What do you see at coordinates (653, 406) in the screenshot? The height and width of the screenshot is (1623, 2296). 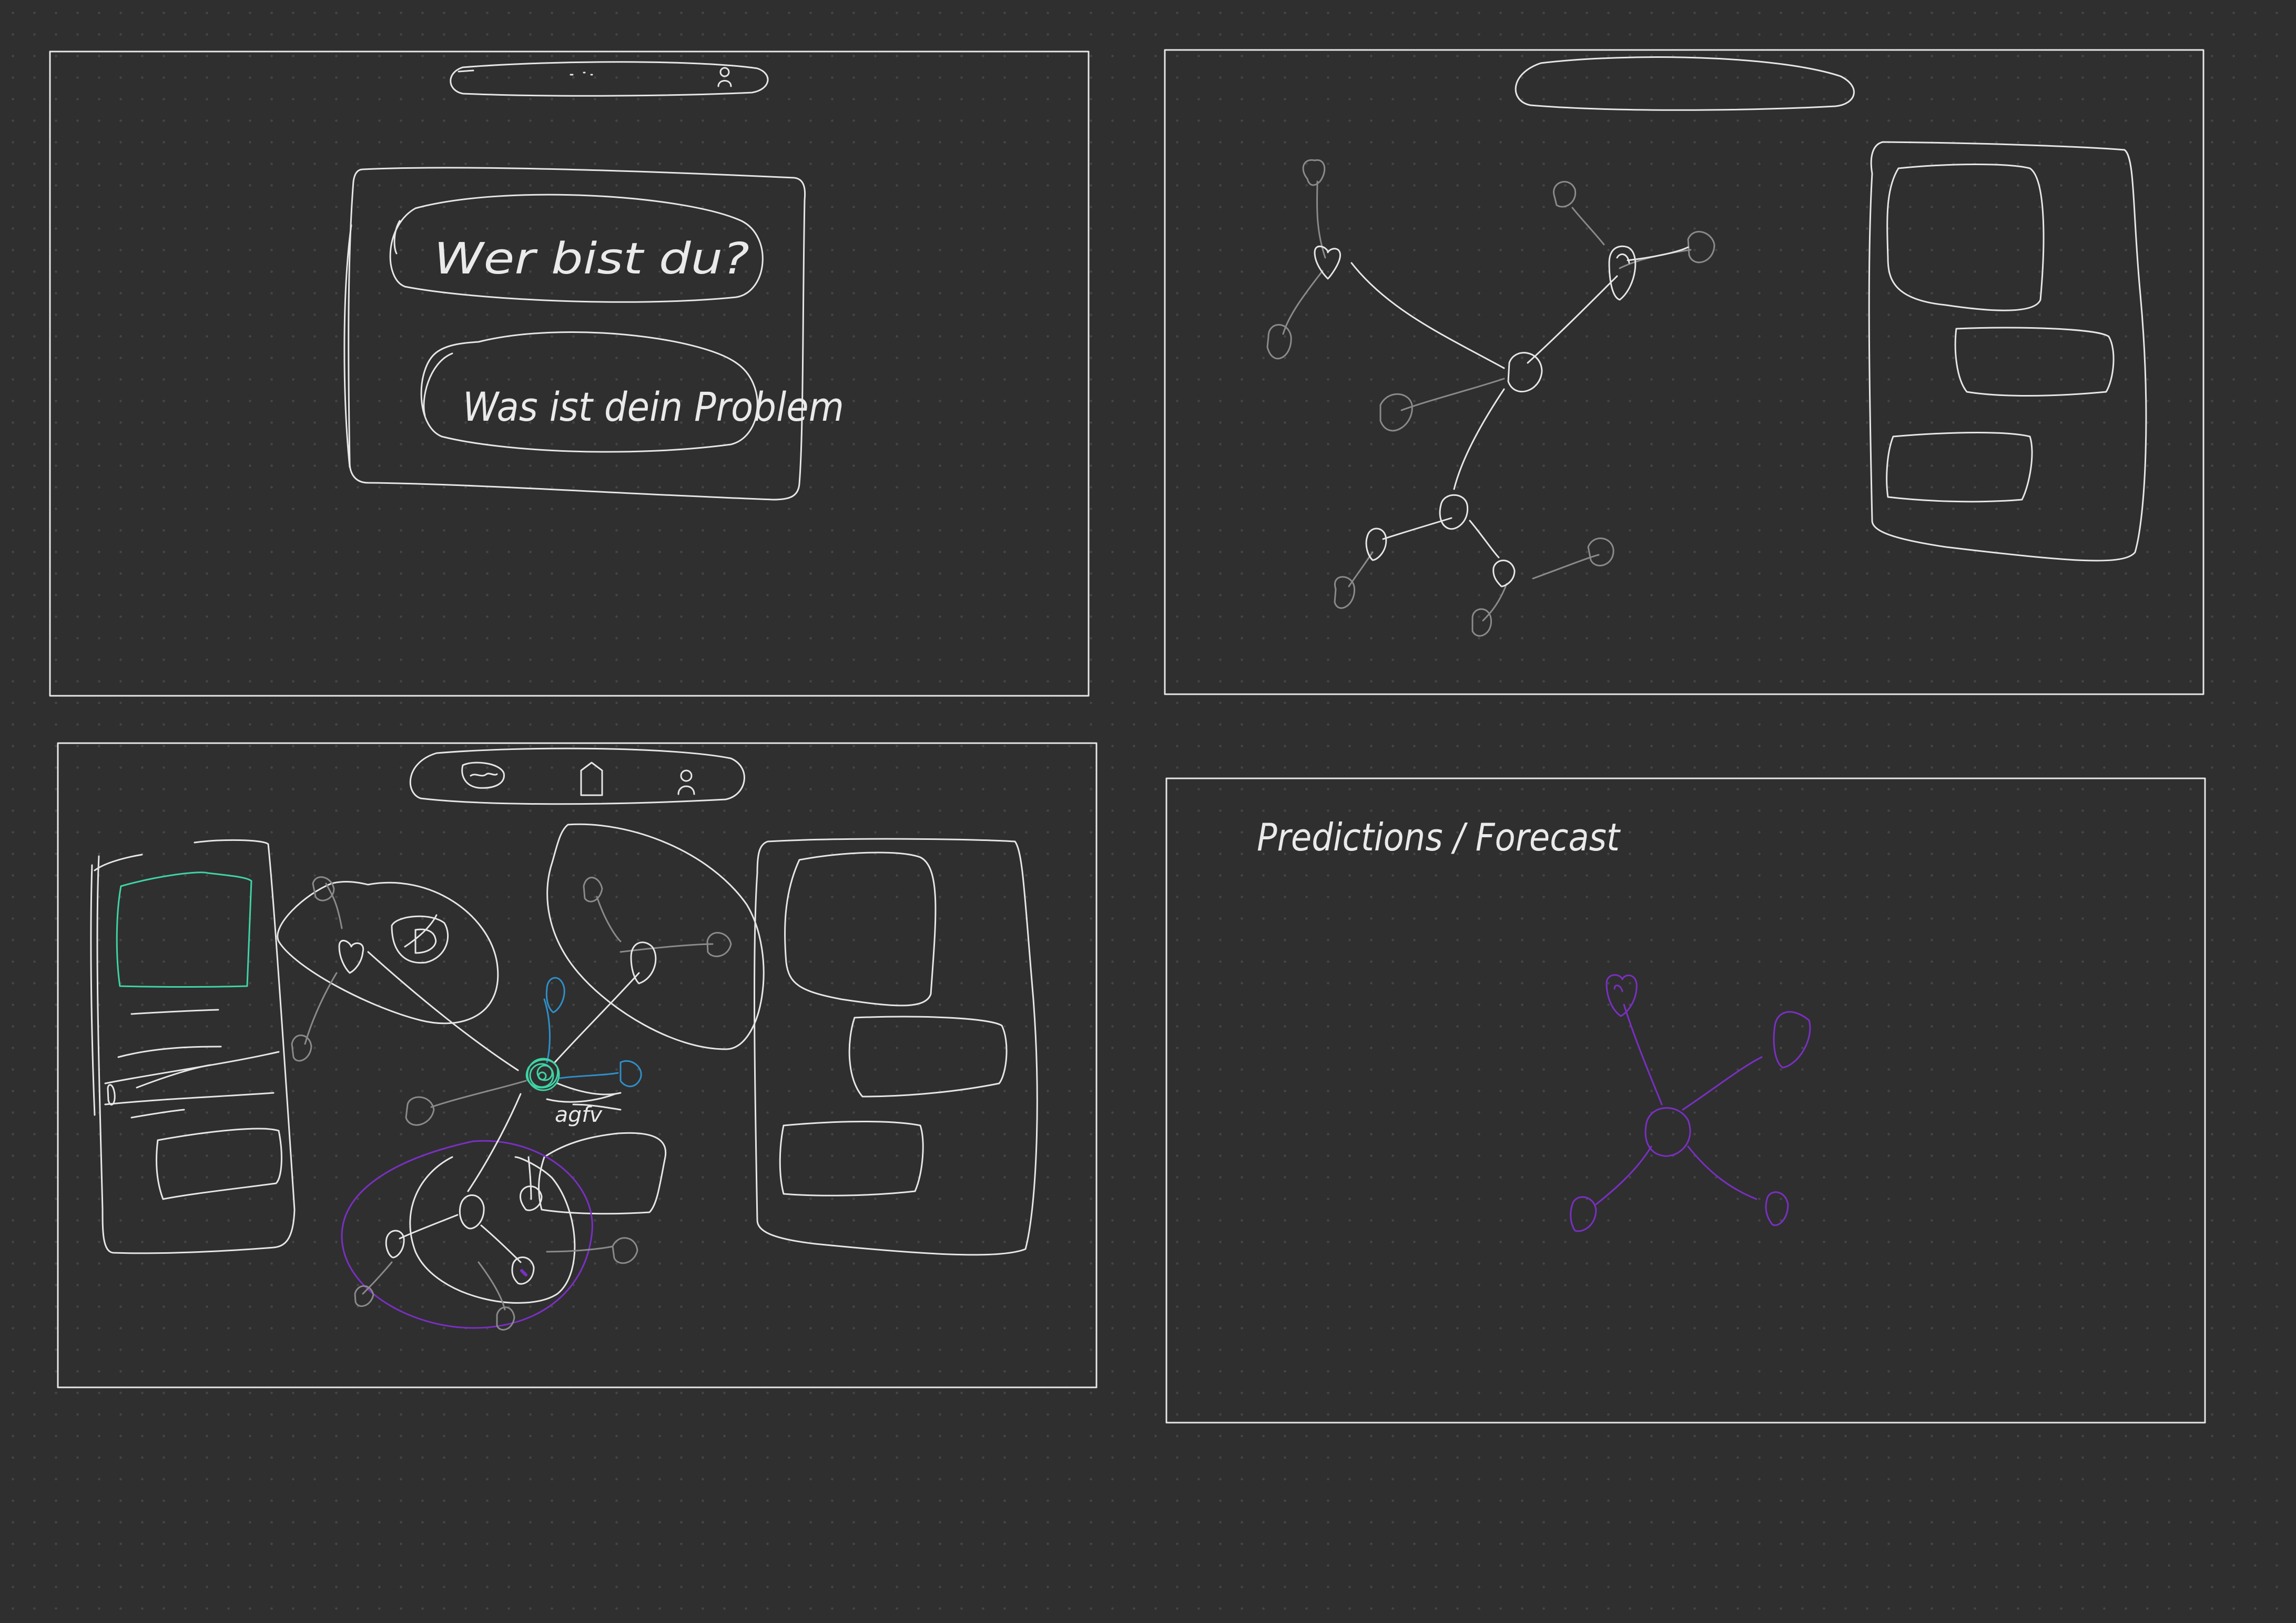 I see `question-2-text: Was ist dein Problem` at bounding box center [653, 406].